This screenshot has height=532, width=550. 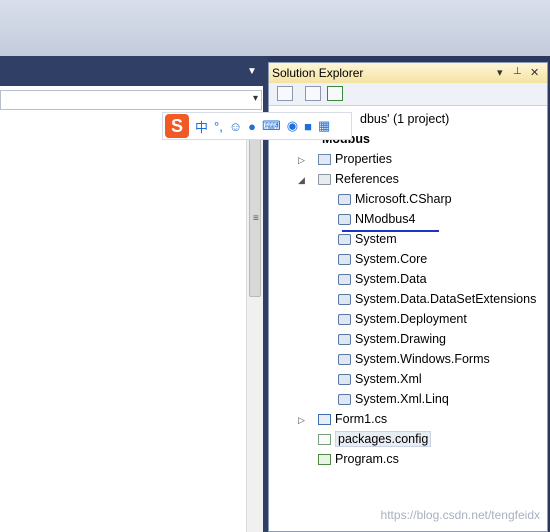 What do you see at coordinates (422, 359) in the screenshot?
I see `tree-item-label: System.Windows.Forms` at bounding box center [422, 359].